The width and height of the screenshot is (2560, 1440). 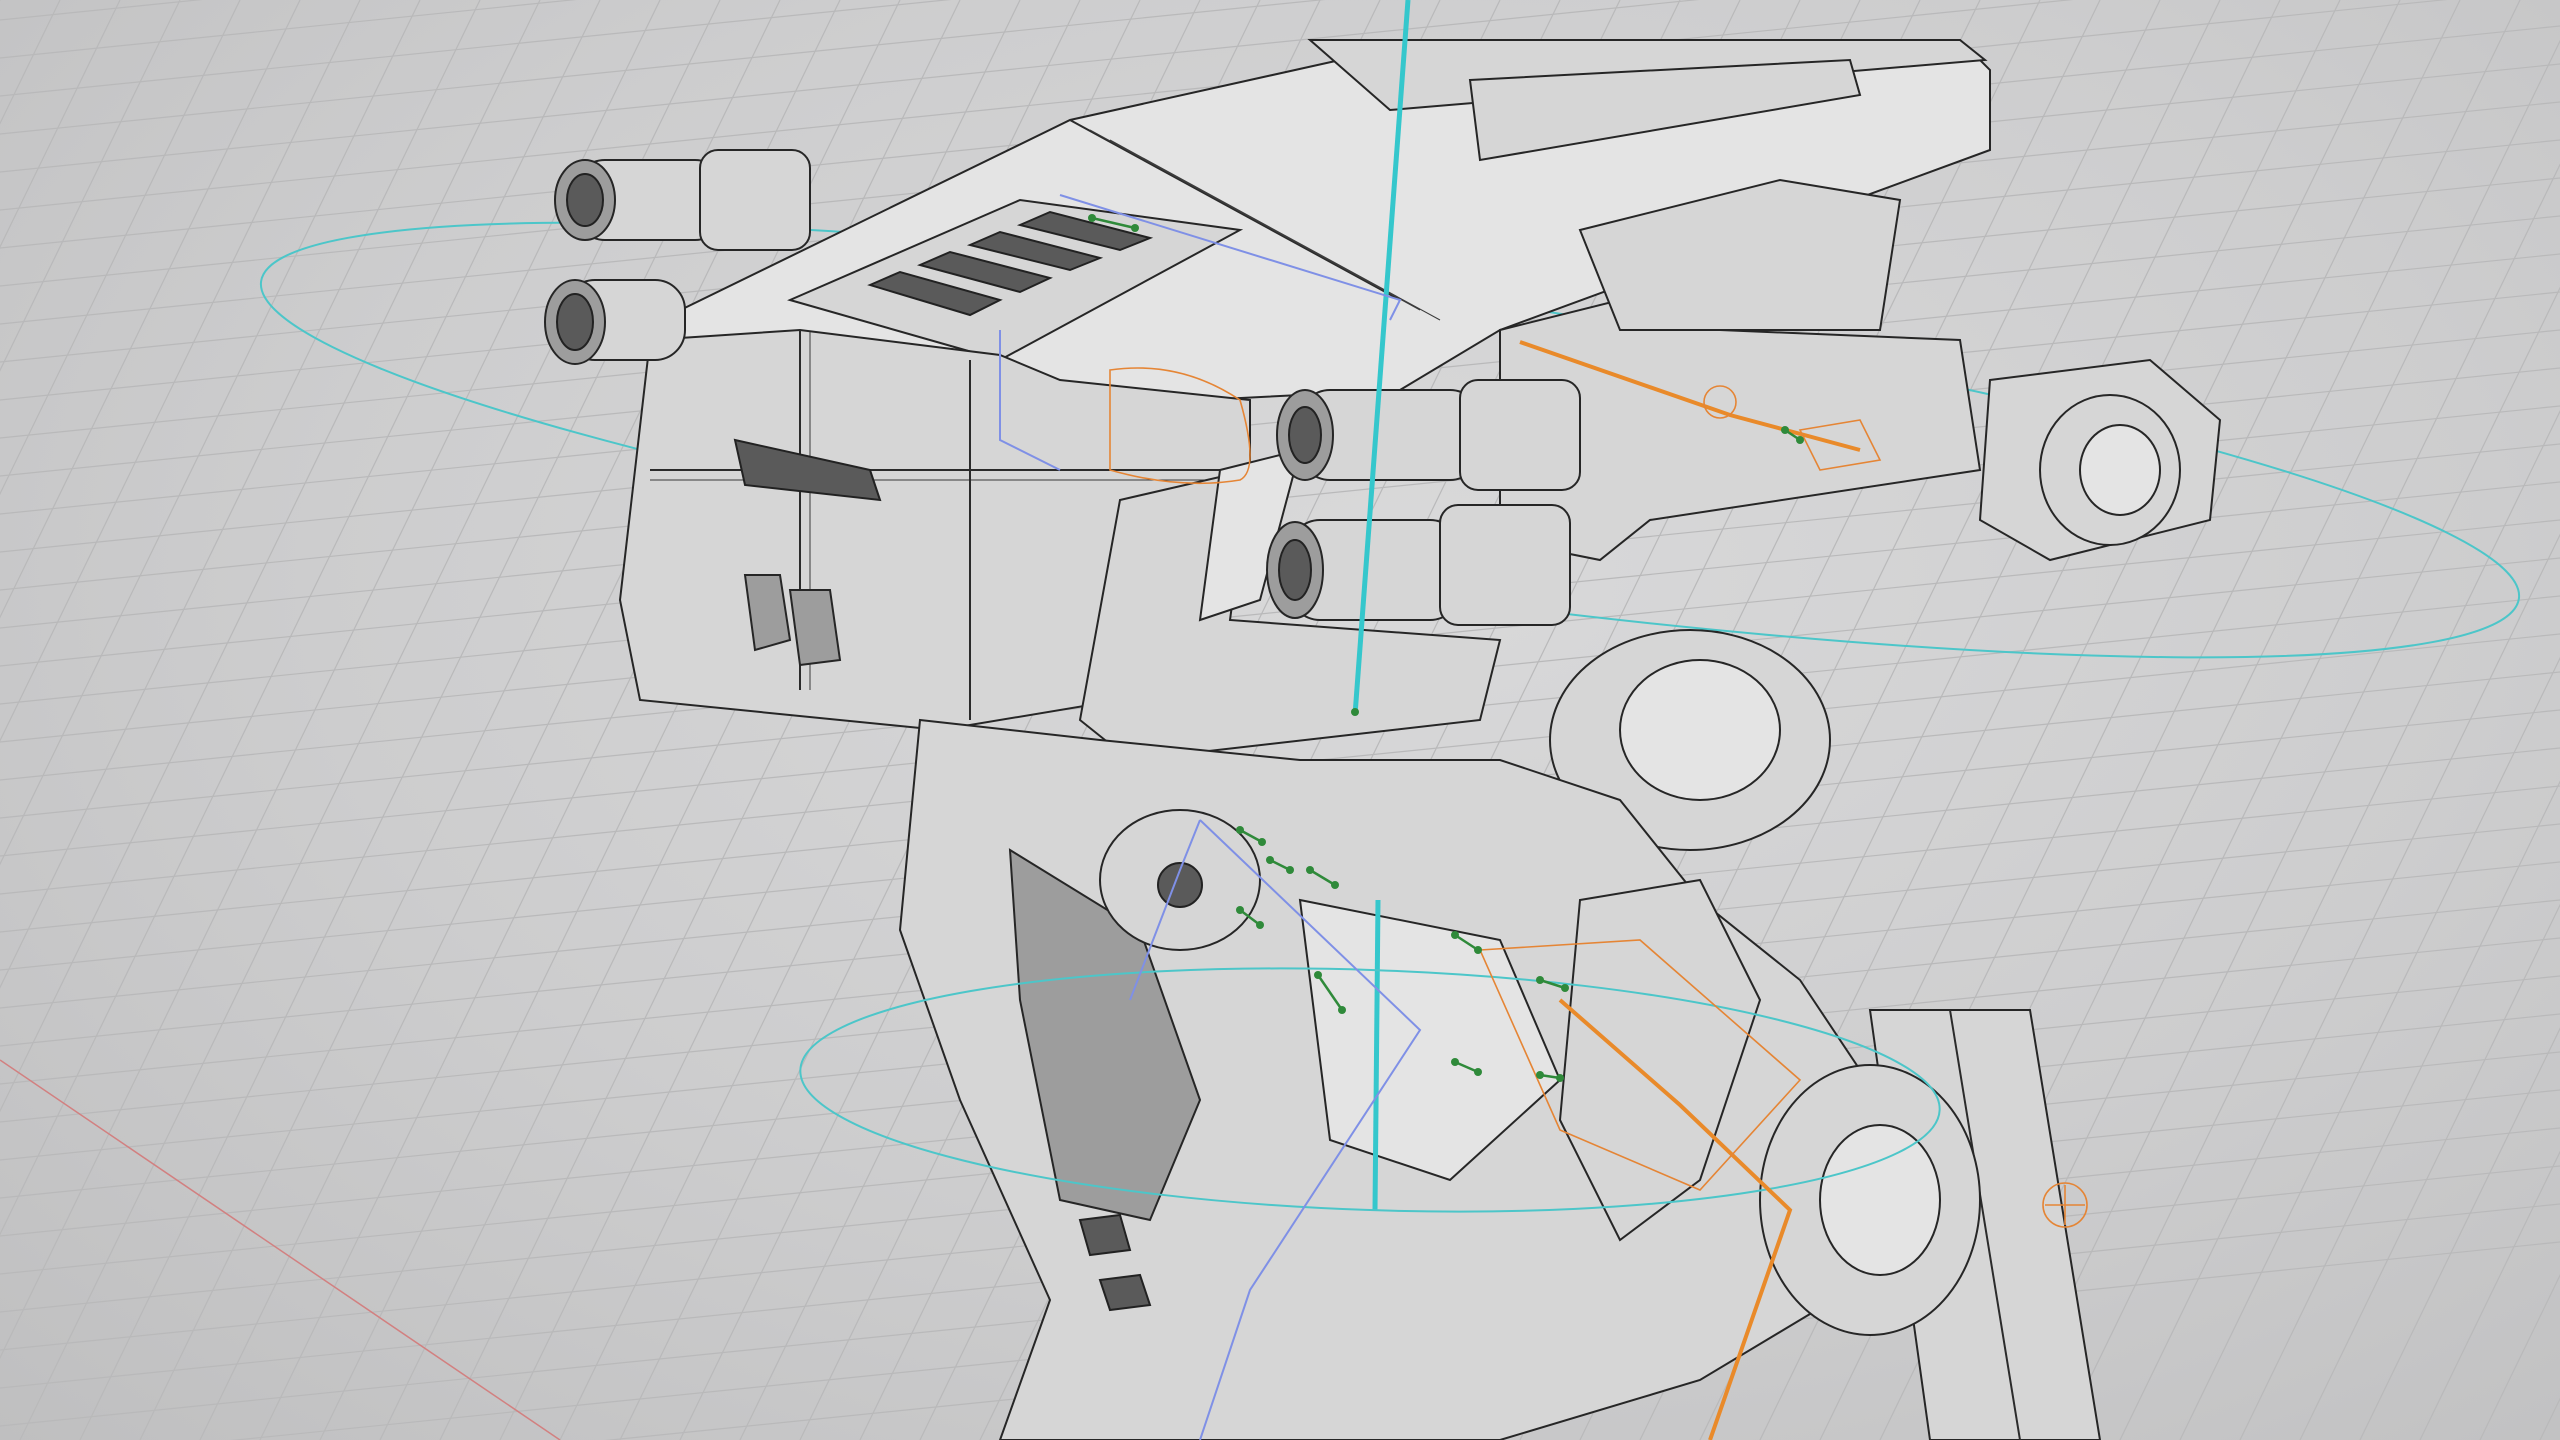 I want to click on launcher-tube-upper, so click(x=1428, y=435).